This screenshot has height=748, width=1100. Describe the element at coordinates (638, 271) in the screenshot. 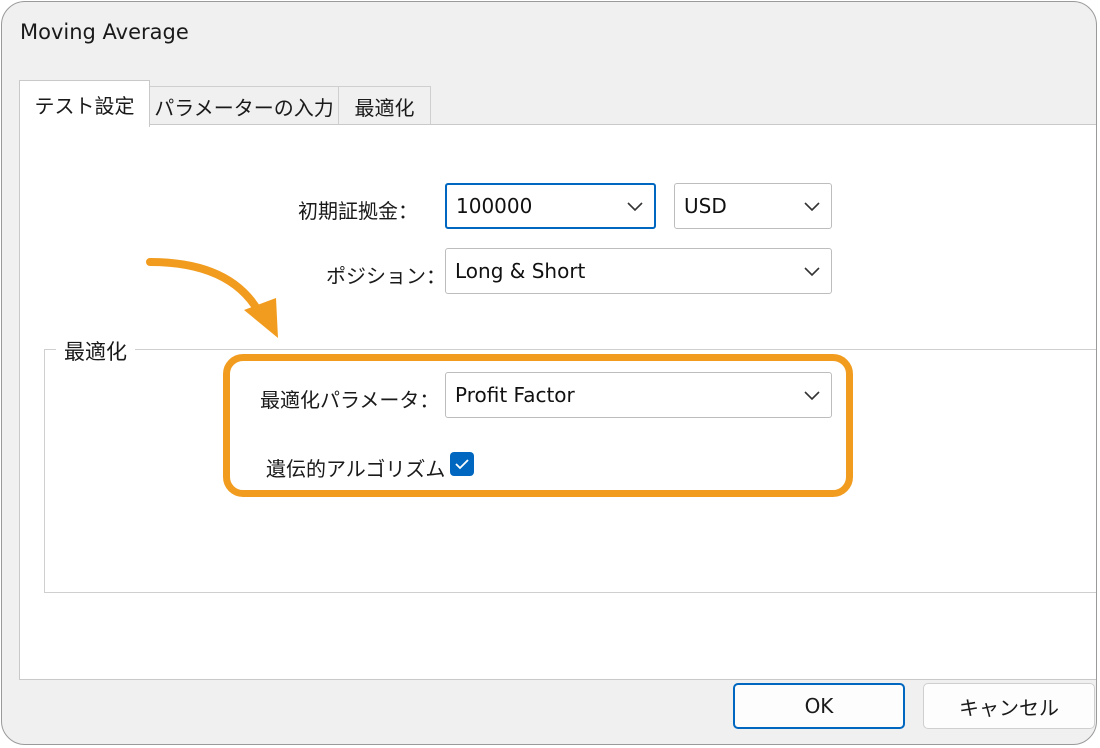

I see `position-combo: Long & Short` at that location.